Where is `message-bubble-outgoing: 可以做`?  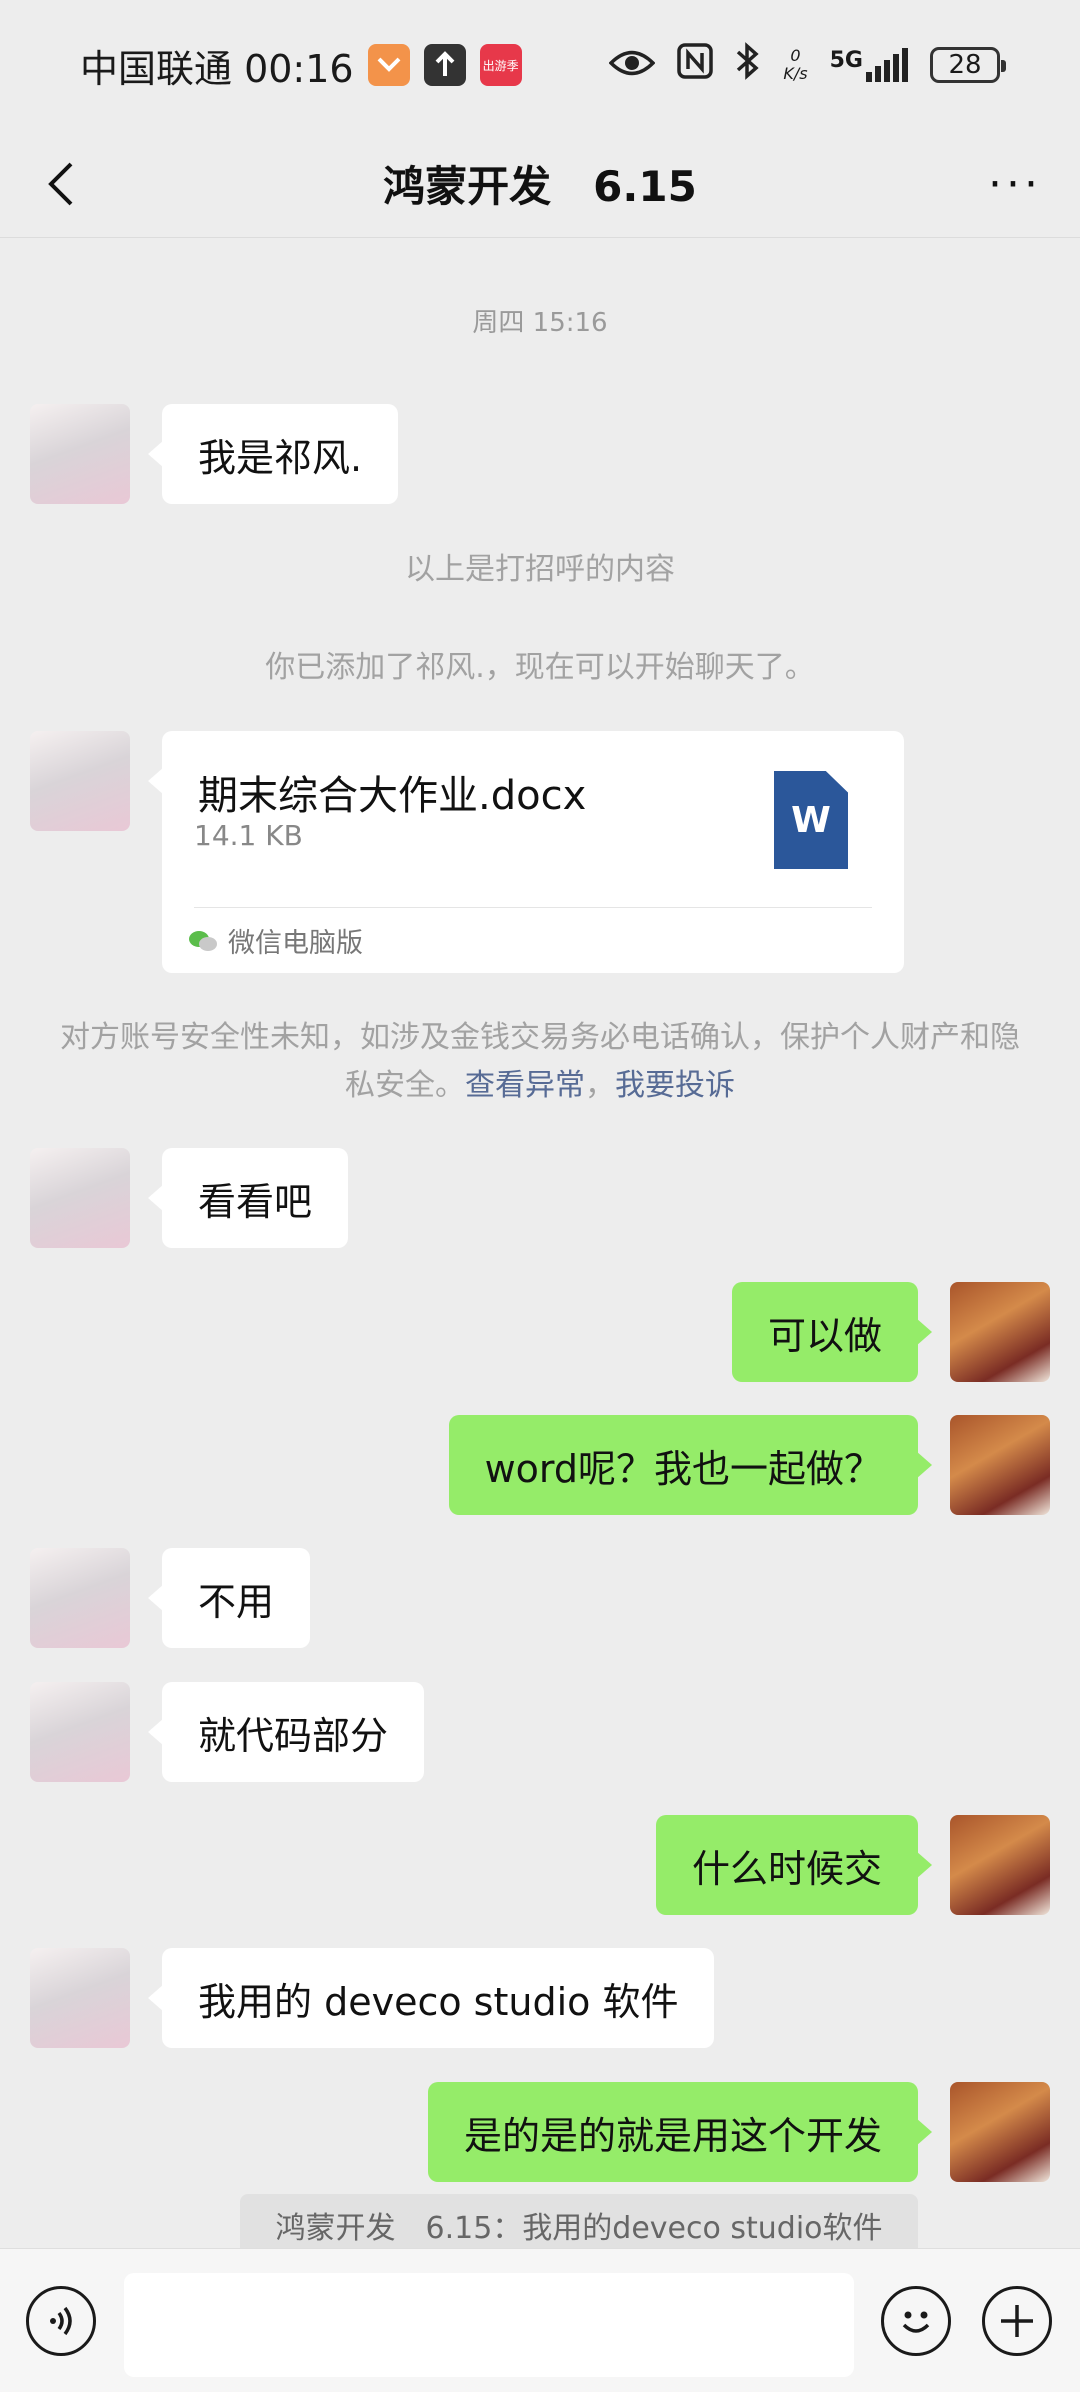 message-bubble-outgoing: 可以做 is located at coordinates (832, 1332).